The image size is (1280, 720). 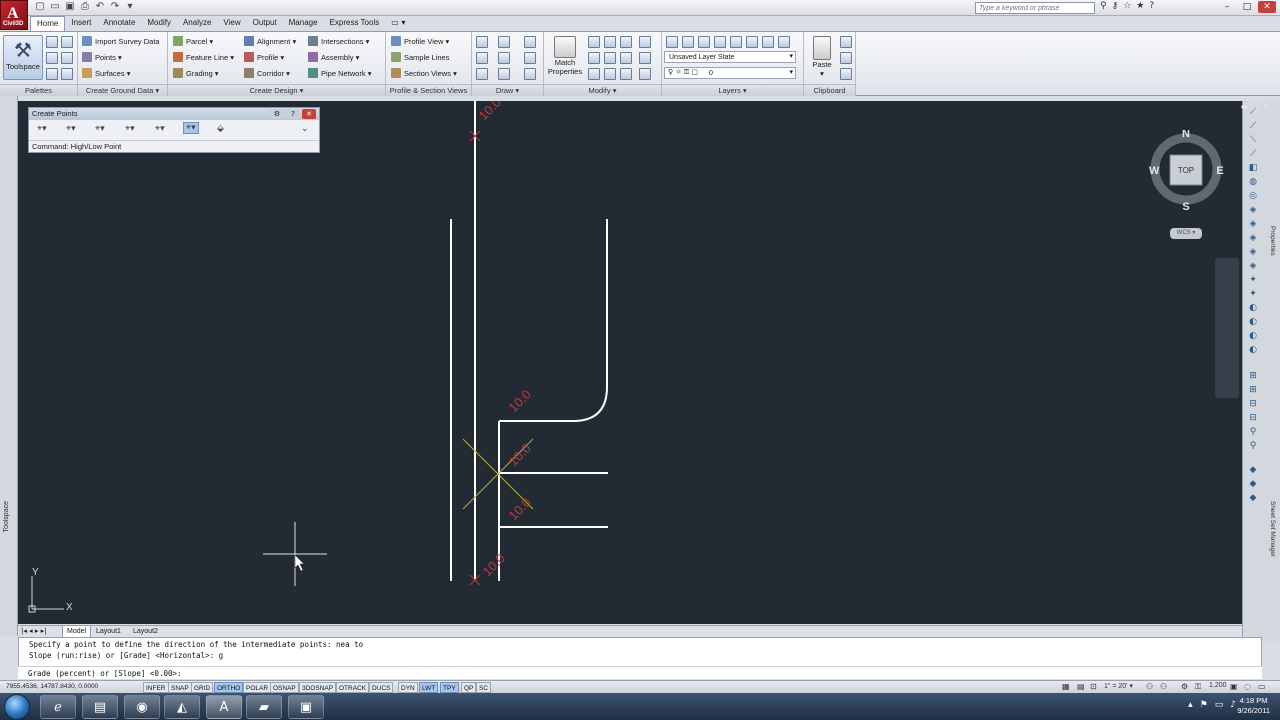 I want to click on status-toggle-infer: INFER, so click(x=156, y=687).